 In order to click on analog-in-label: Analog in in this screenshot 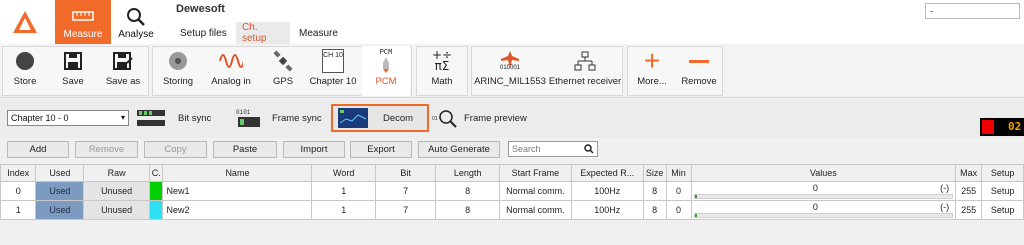, I will do `click(231, 81)`.